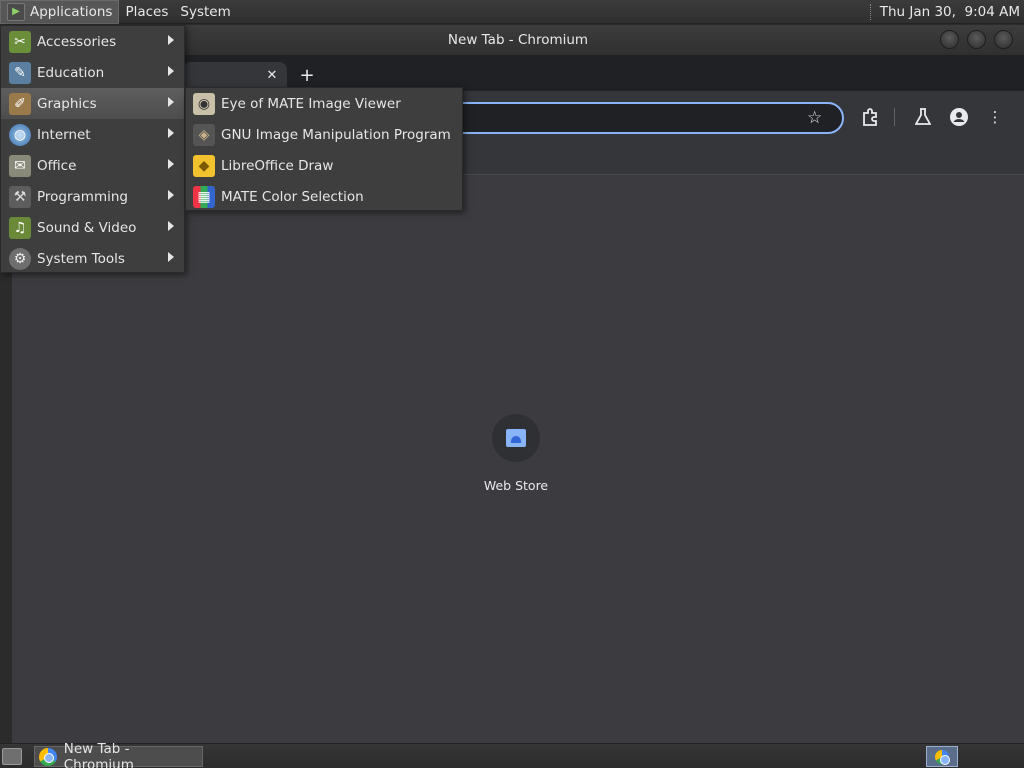 This screenshot has height=768, width=1024. Describe the element at coordinates (307, 75) in the screenshot. I see `new-tab-button: +` at that location.